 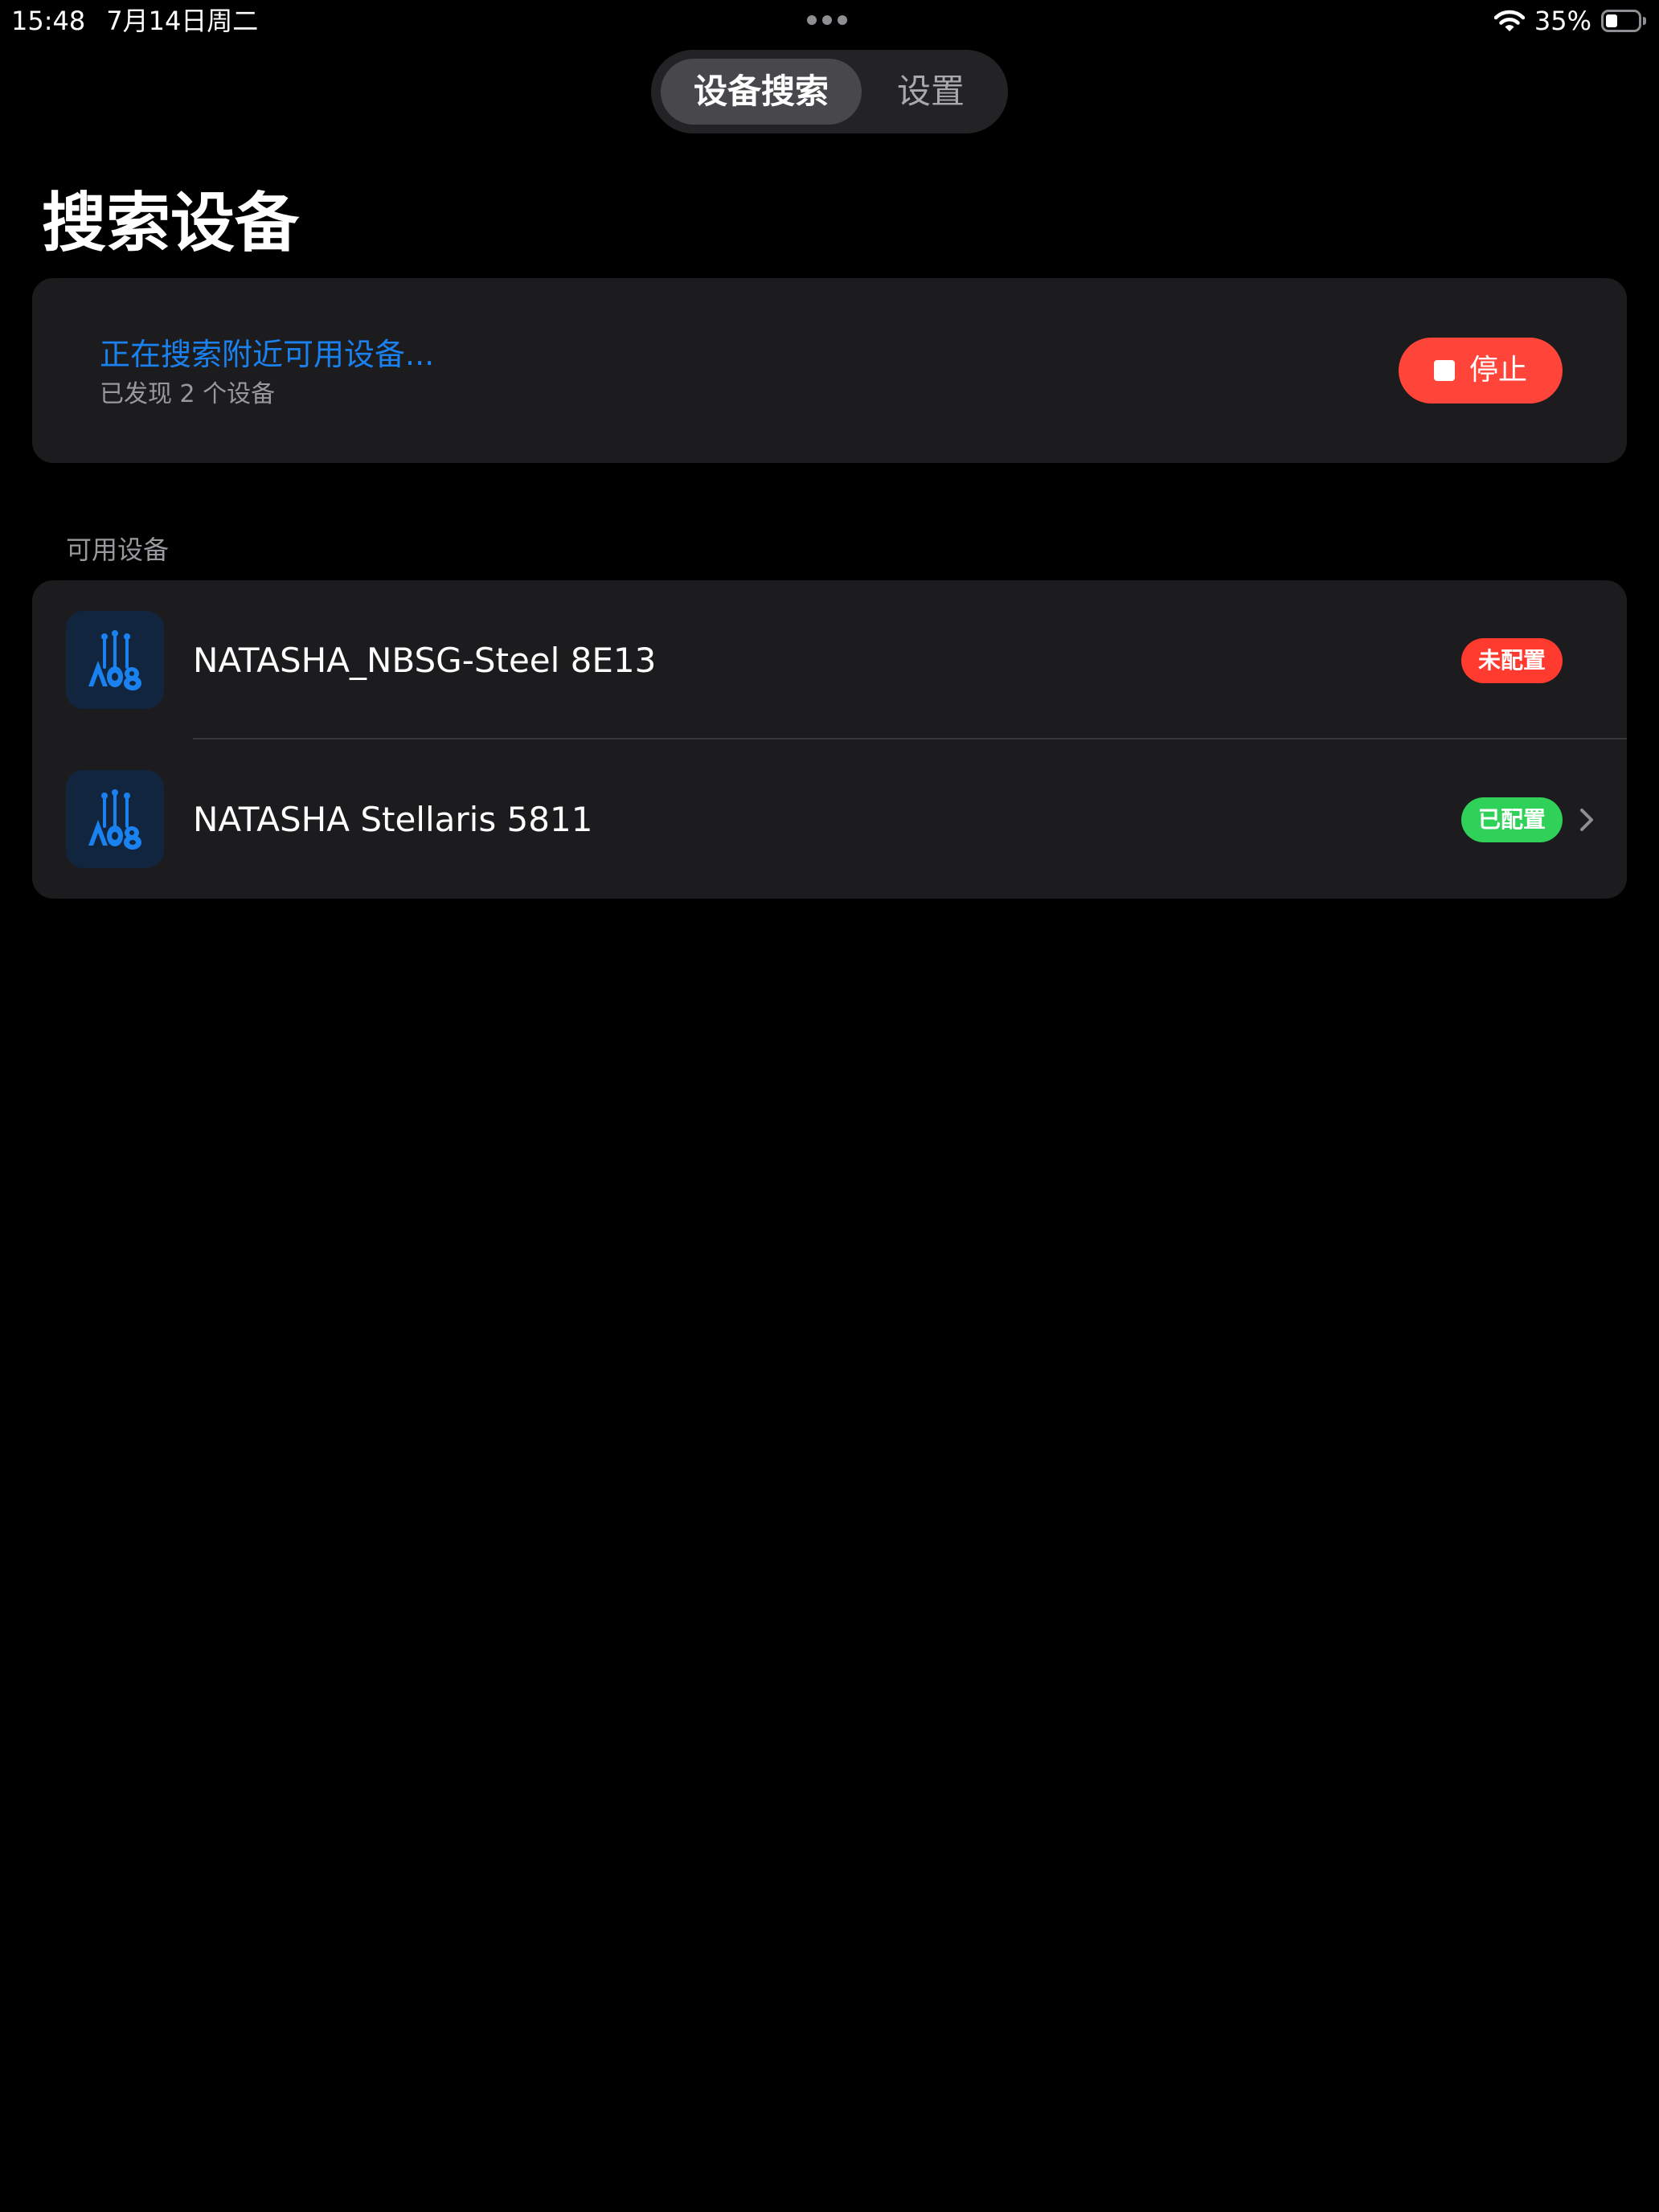 What do you see at coordinates (1586, 820) in the screenshot?
I see `chevron-right-icon` at bounding box center [1586, 820].